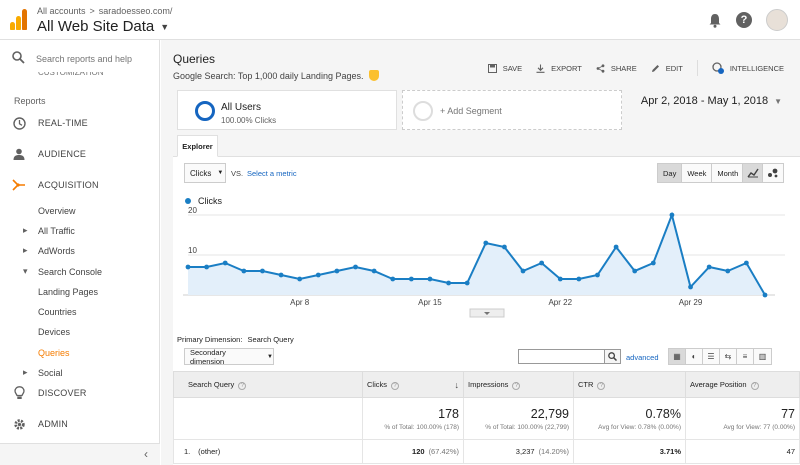  Describe the element at coordinates (61, 11) in the screenshot. I see `breadcrumb-all-accounts: All accounts` at that location.